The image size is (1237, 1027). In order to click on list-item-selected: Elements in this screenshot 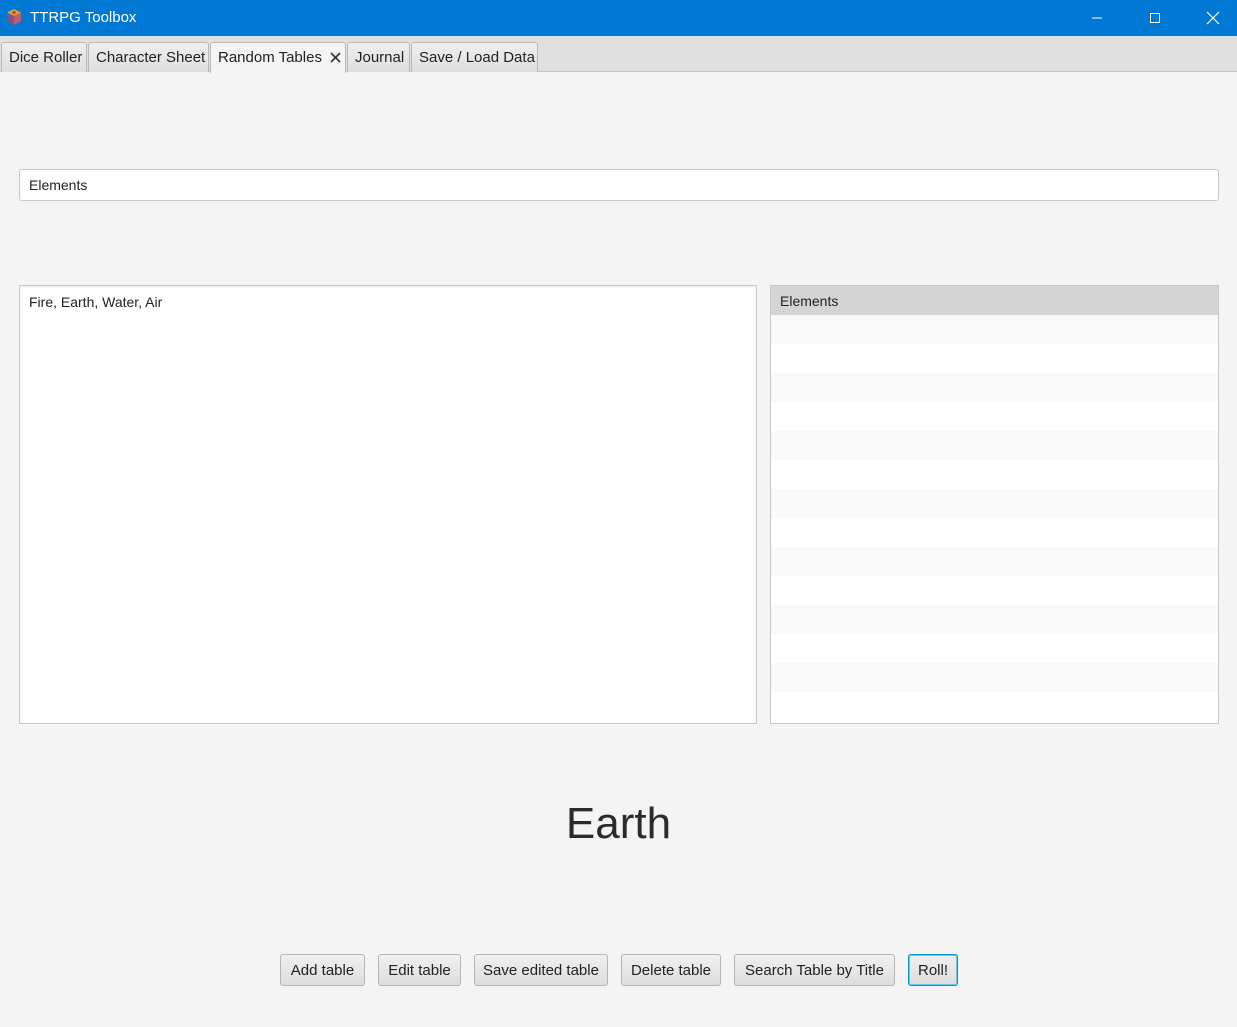, I will do `click(994, 300)`.